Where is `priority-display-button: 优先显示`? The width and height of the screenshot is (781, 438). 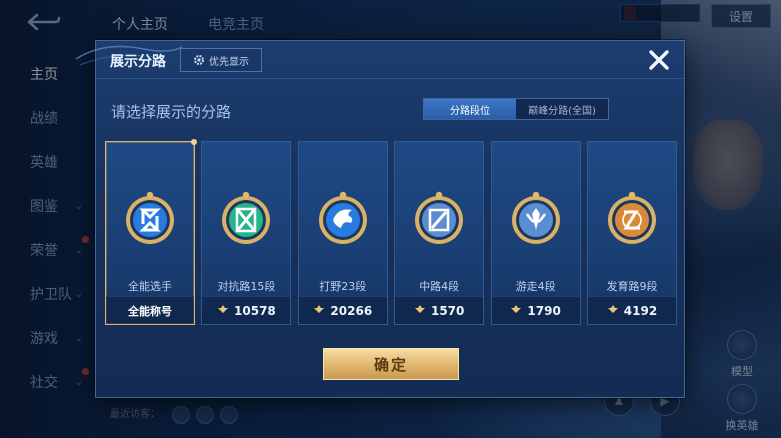 priority-display-button: 优先显示 is located at coordinates (221, 60).